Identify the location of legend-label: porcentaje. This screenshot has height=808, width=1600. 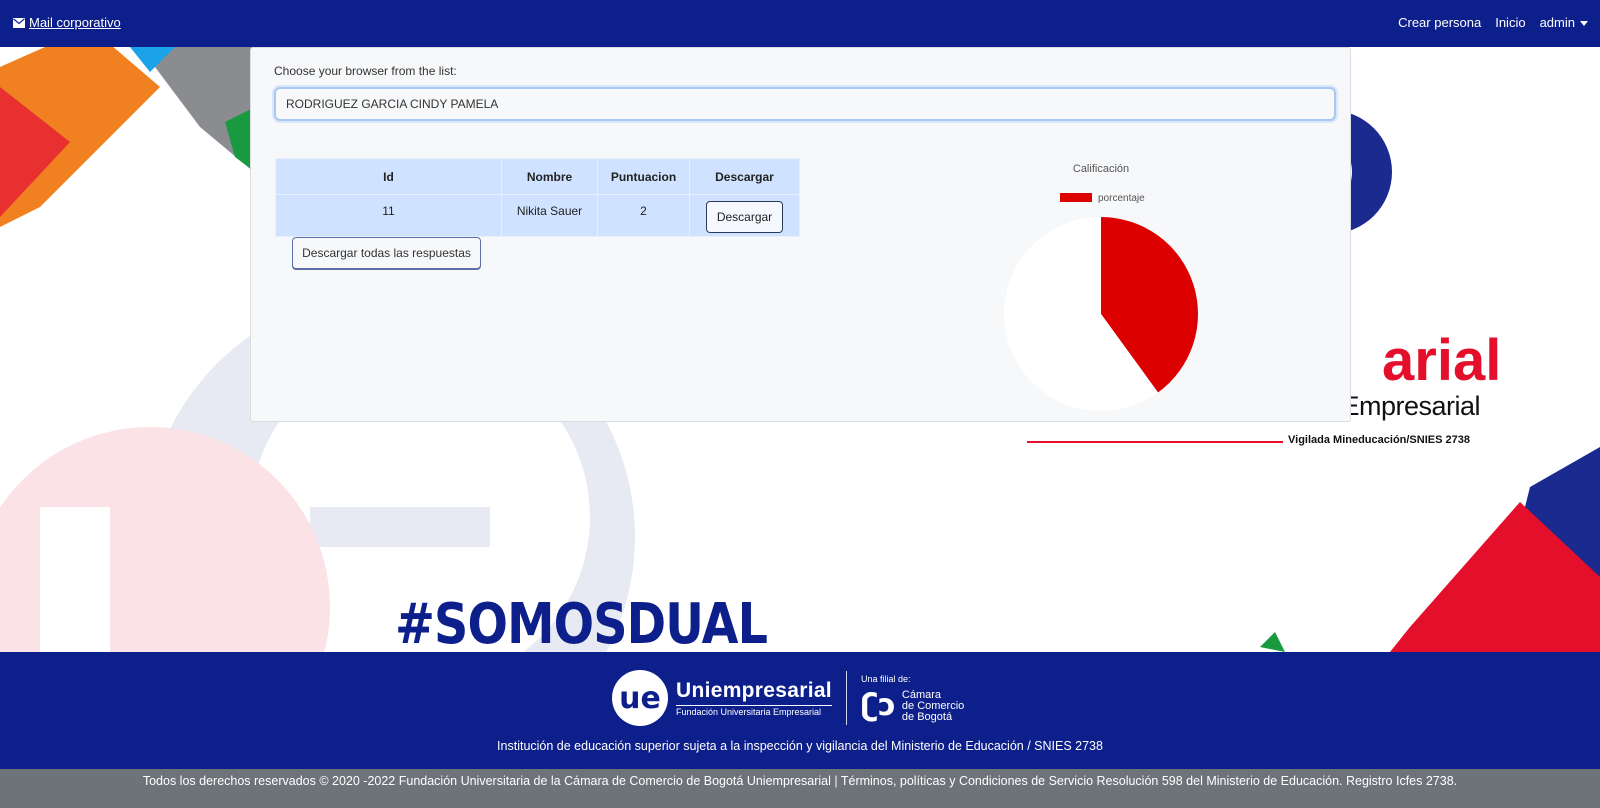
(1121, 198).